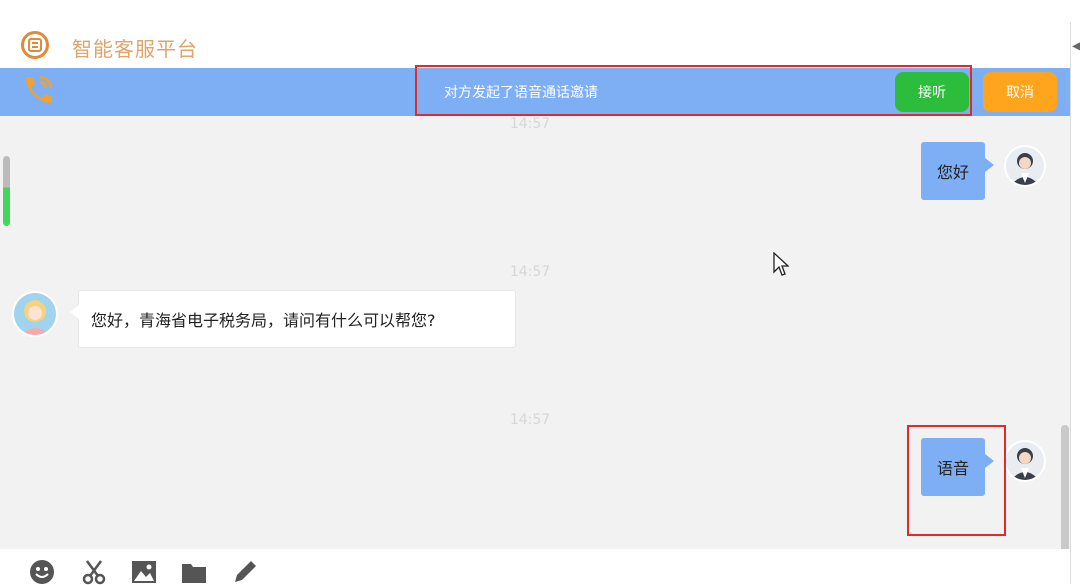 This screenshot has height=585, width=1080. Describe the element at coordinates (94, 572) in the screenshot. I see `scissors-icon` at that location.